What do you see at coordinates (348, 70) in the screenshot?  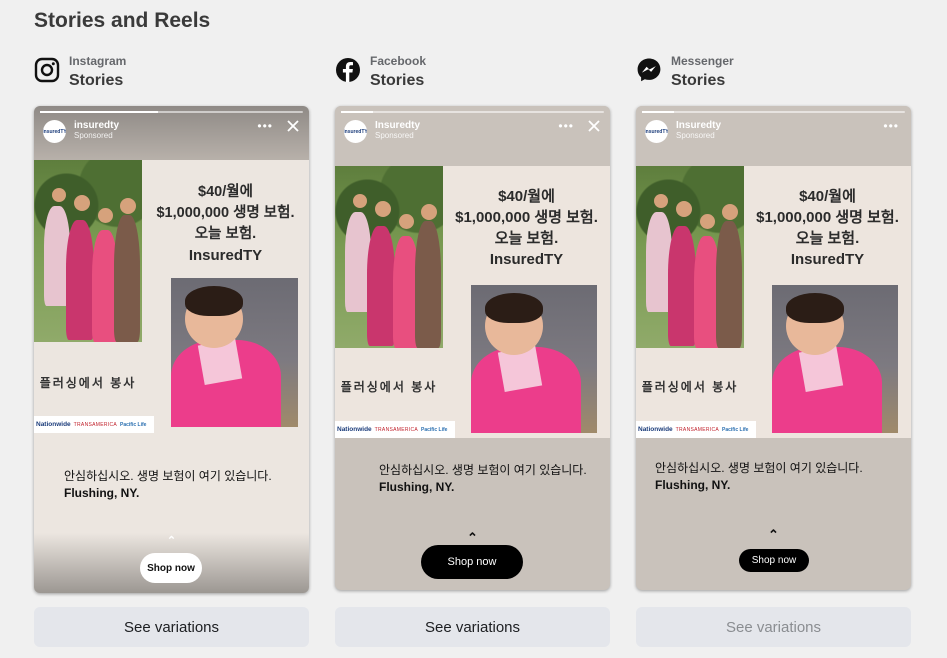 I see `facebook-icon` at bounding box center [348, 70].